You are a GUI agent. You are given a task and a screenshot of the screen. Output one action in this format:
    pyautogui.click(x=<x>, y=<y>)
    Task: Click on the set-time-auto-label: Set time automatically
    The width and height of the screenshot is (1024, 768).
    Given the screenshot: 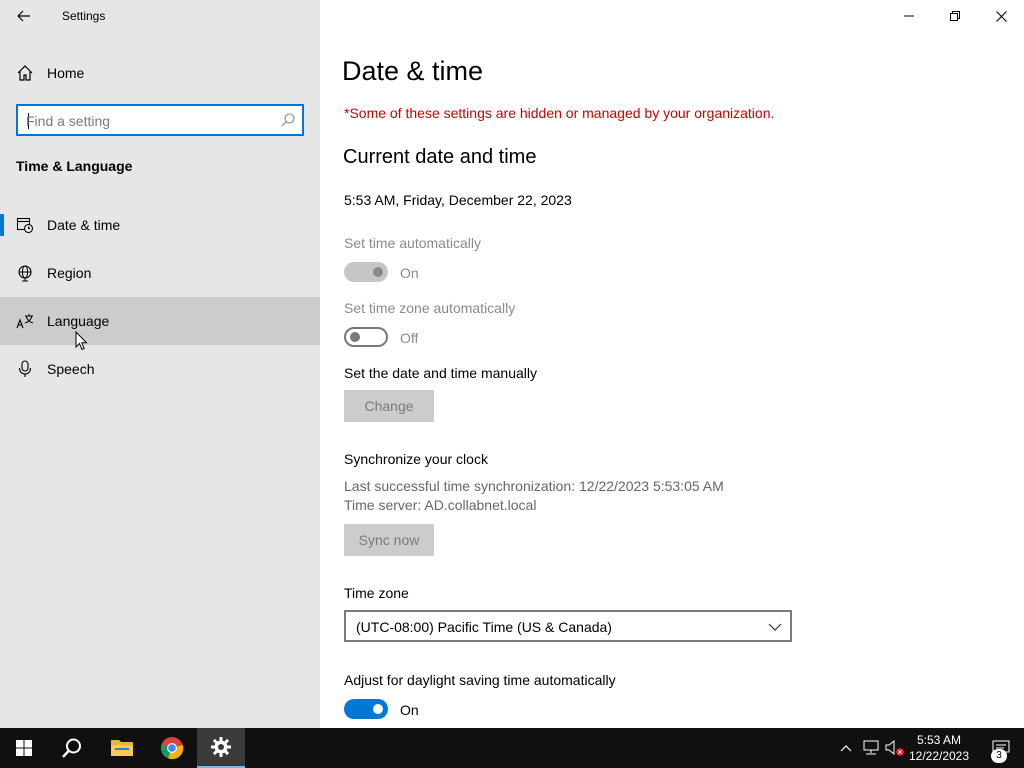 What is the action you would take?
    pyautogui.click(x=412, y=243)
    